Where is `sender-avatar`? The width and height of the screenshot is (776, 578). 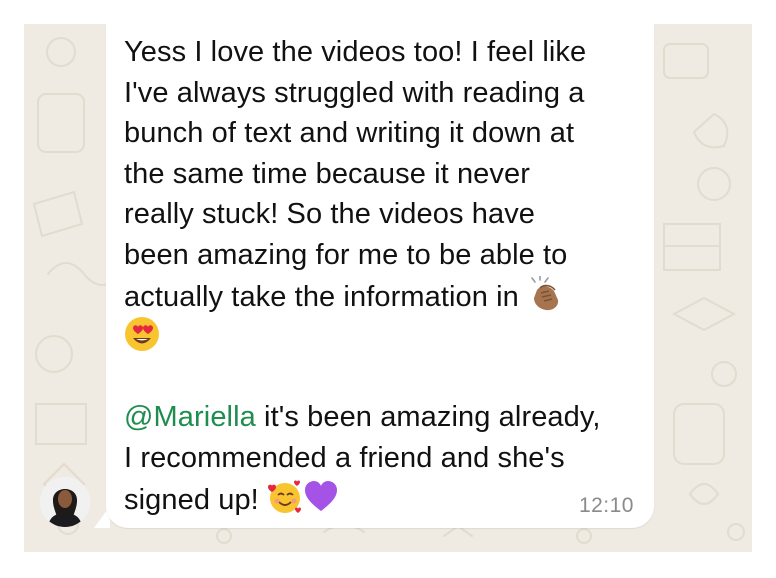
sender-avatar is located at coordinates (65, 502).